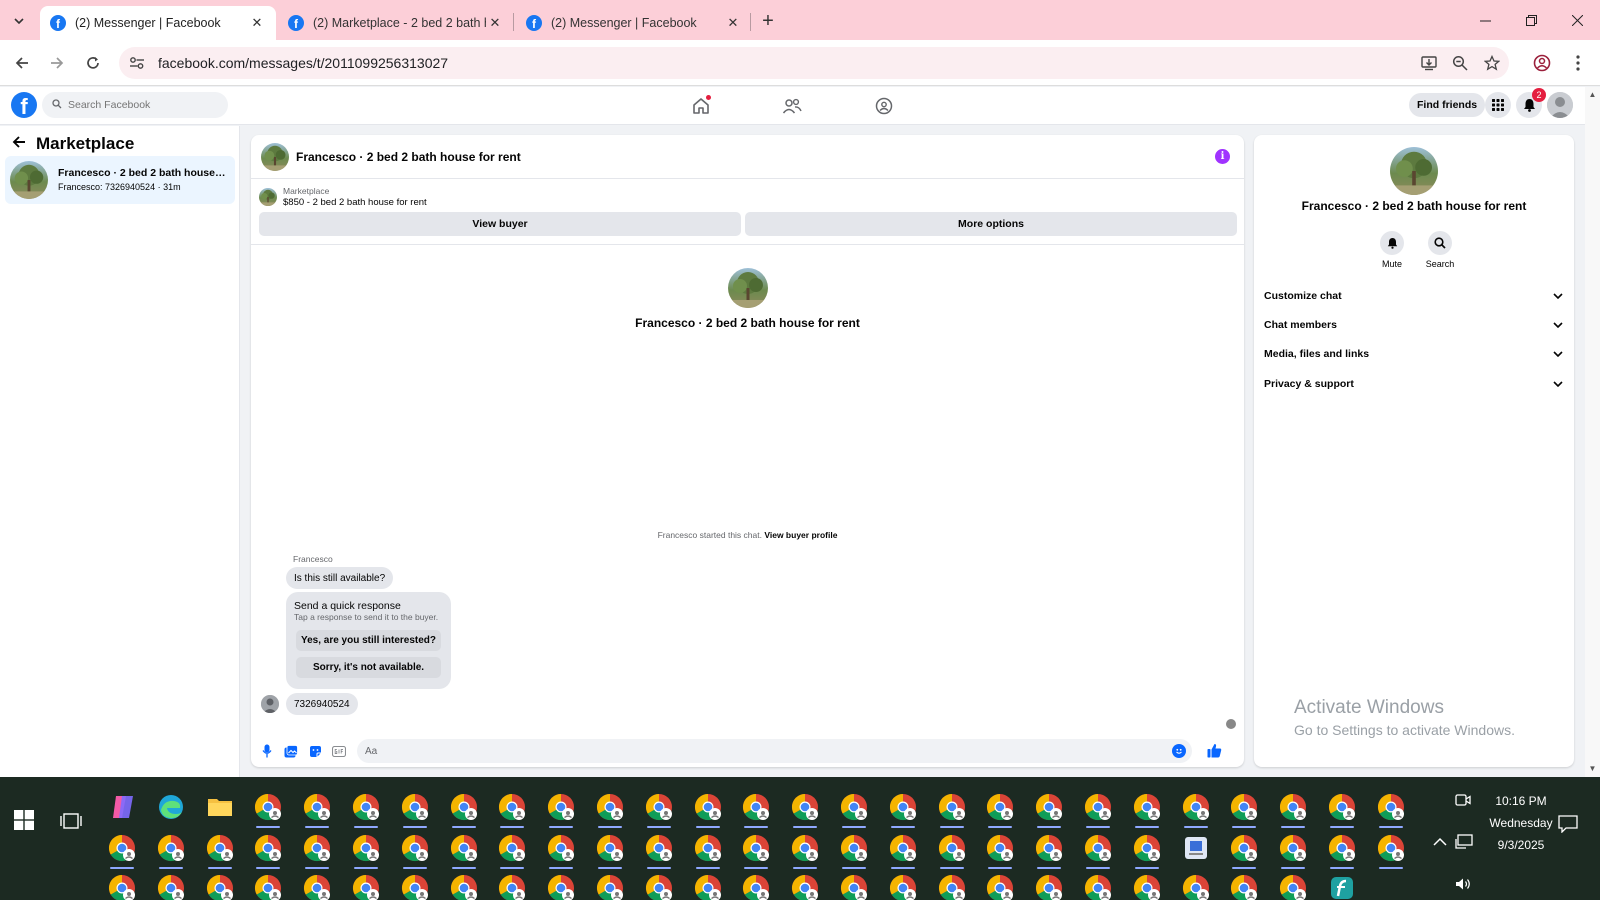 The height and width of the screenshot is (900, 1600). Describe the element at coordinates (792, 106) in the screenshot. I see `friends-icon` at that location.